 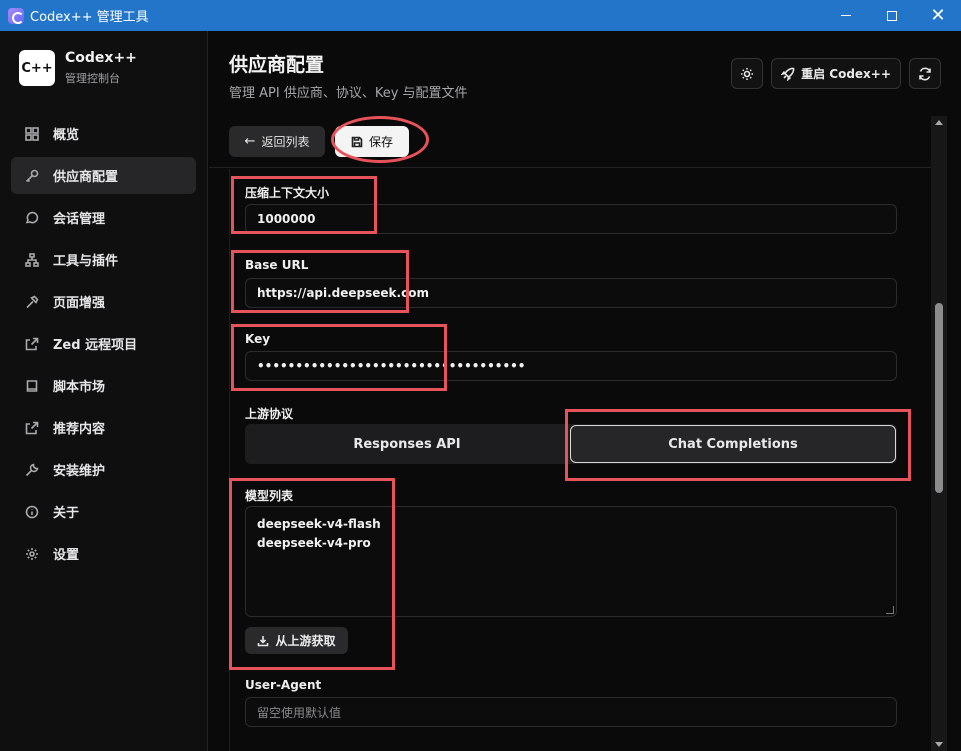 I want to click on sidebar-item-page-enhance: 页面增强, so click(x=103, y=301).